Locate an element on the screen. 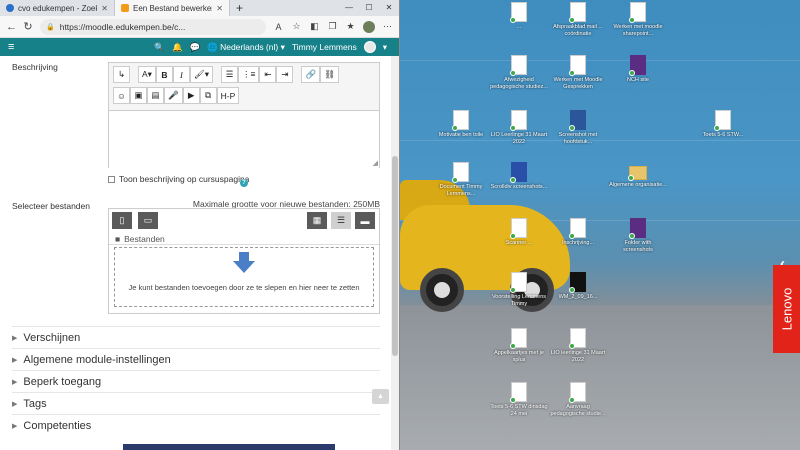 The height and width of the screenshot is (450, 800). breadcrumb: ■ Bestanden is located at coordinates (244, 239).